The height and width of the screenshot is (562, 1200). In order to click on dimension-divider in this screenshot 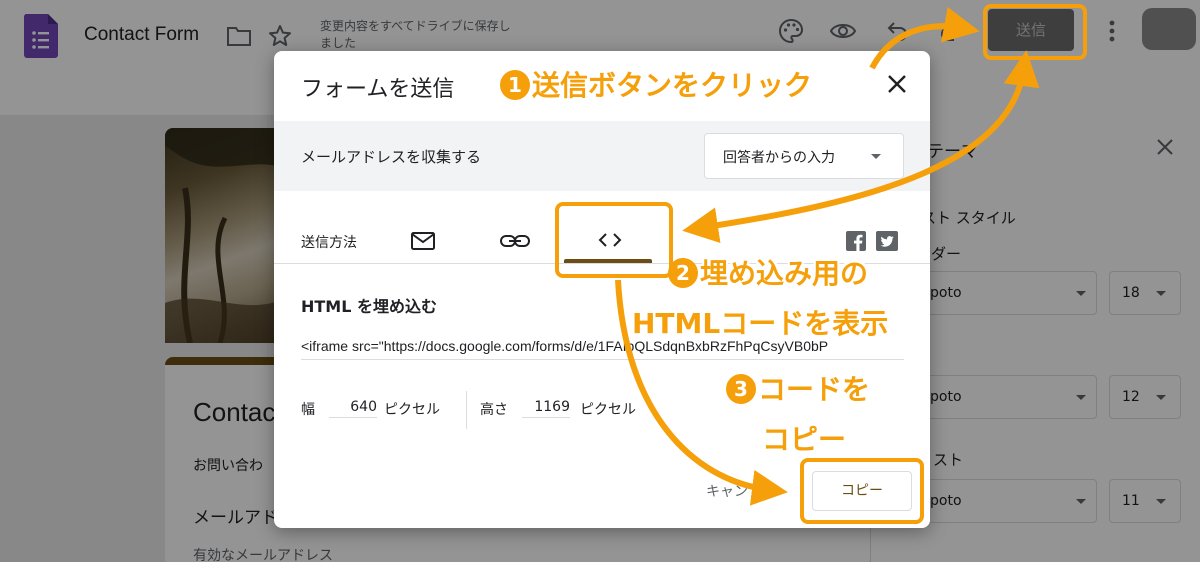, I will do `click(466, 410)`.